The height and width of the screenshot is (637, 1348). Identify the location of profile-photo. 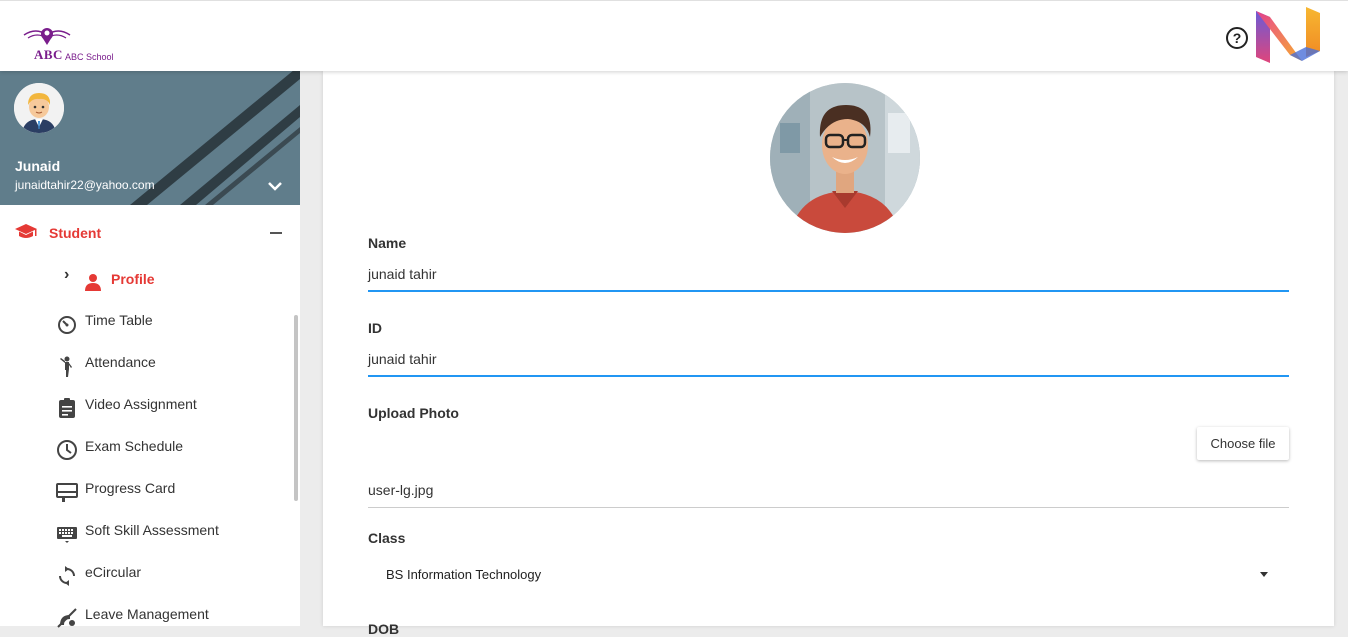
(845, 158).